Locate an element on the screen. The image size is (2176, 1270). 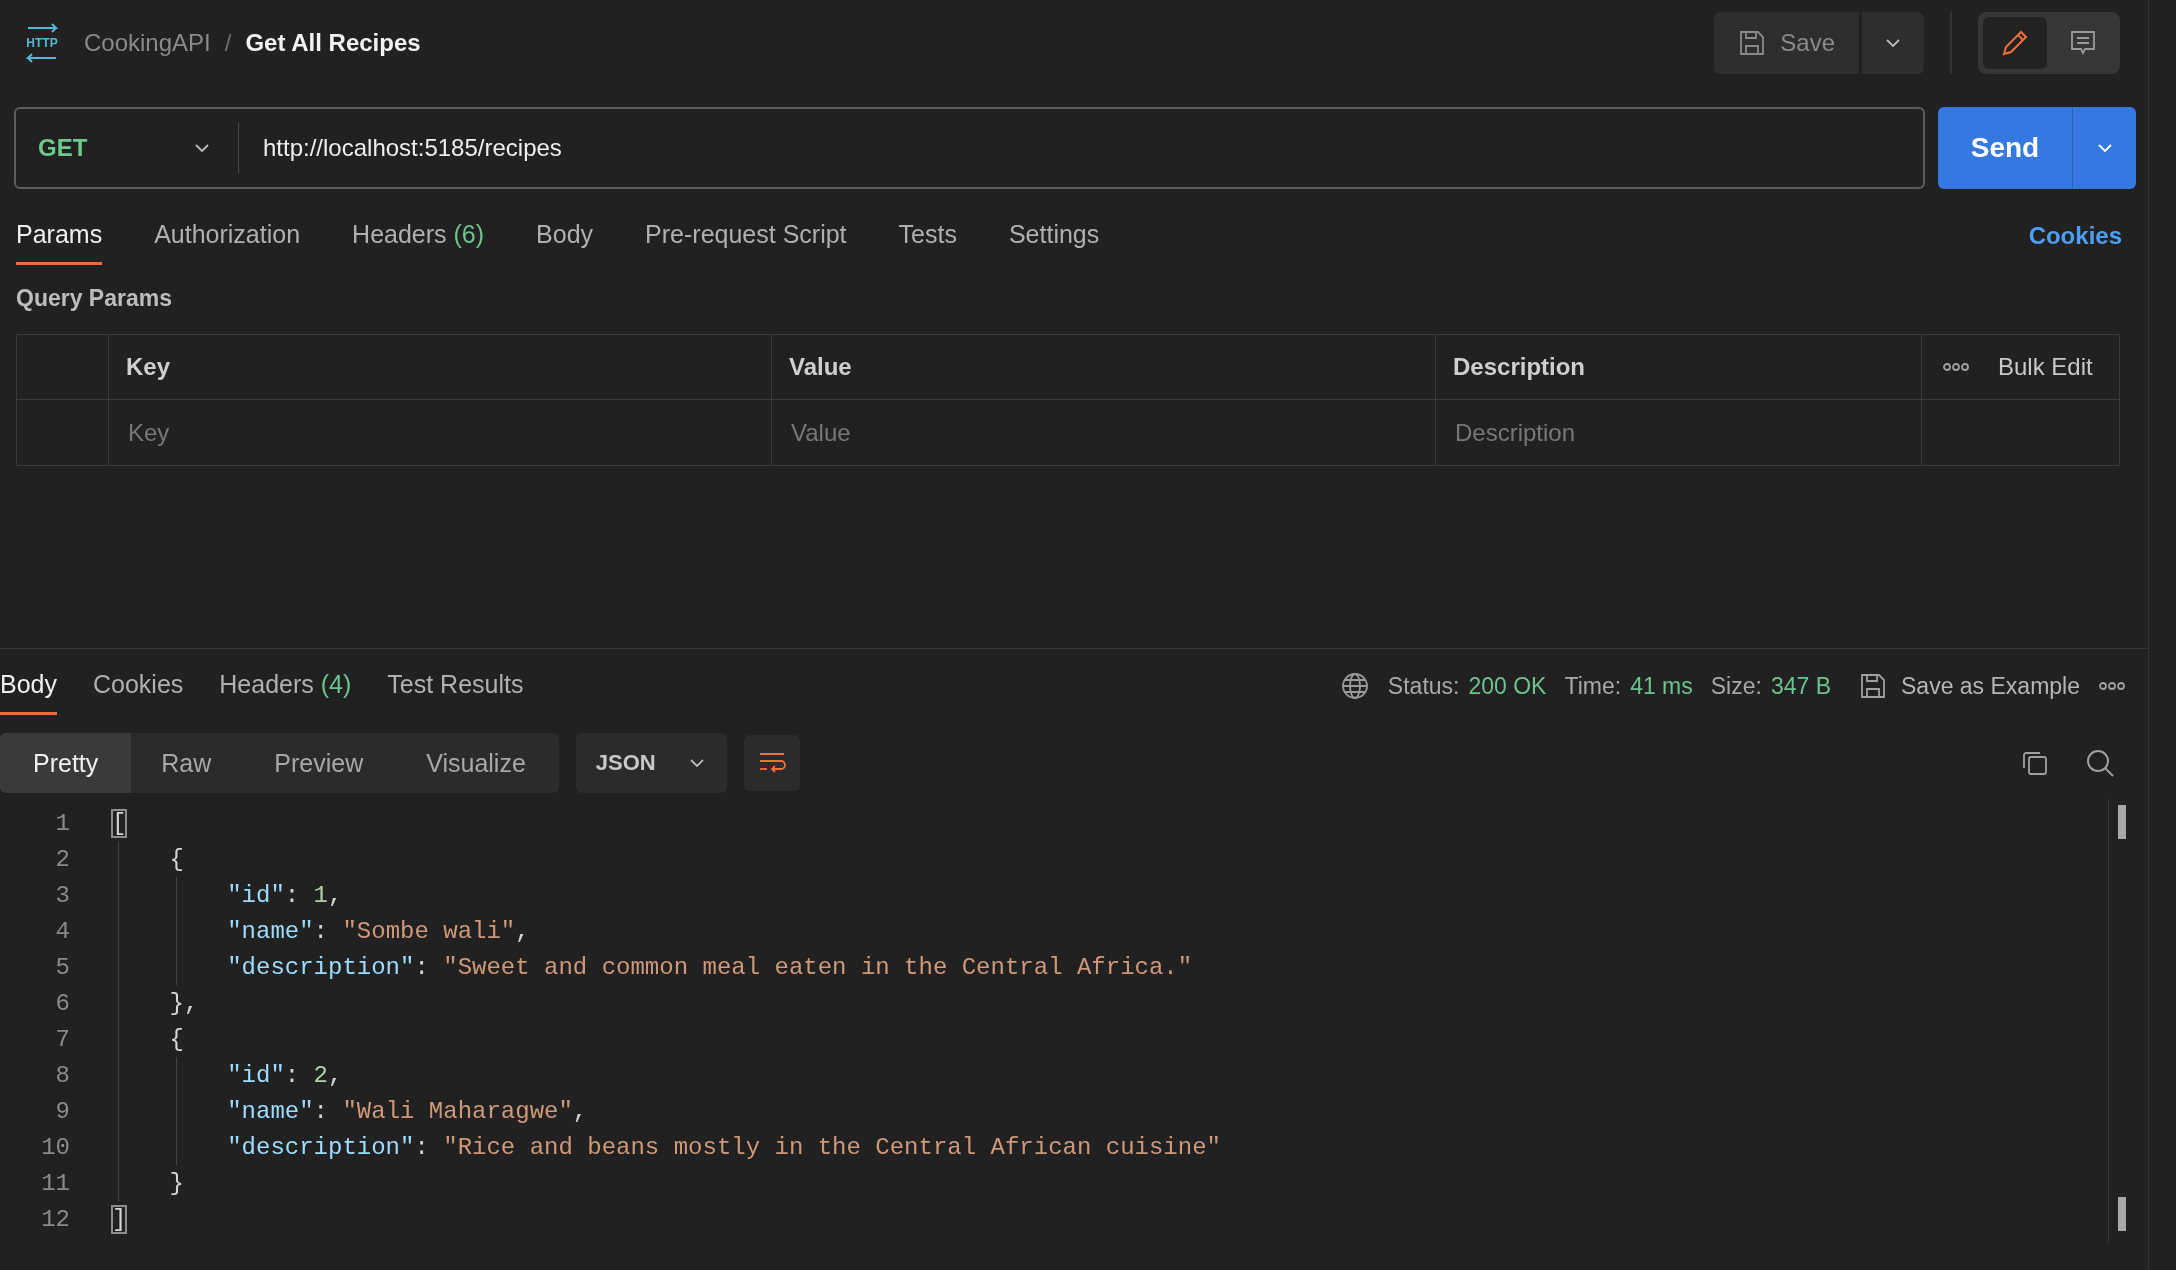
code-line: "id": 1, is located at coordinates (285, 895).